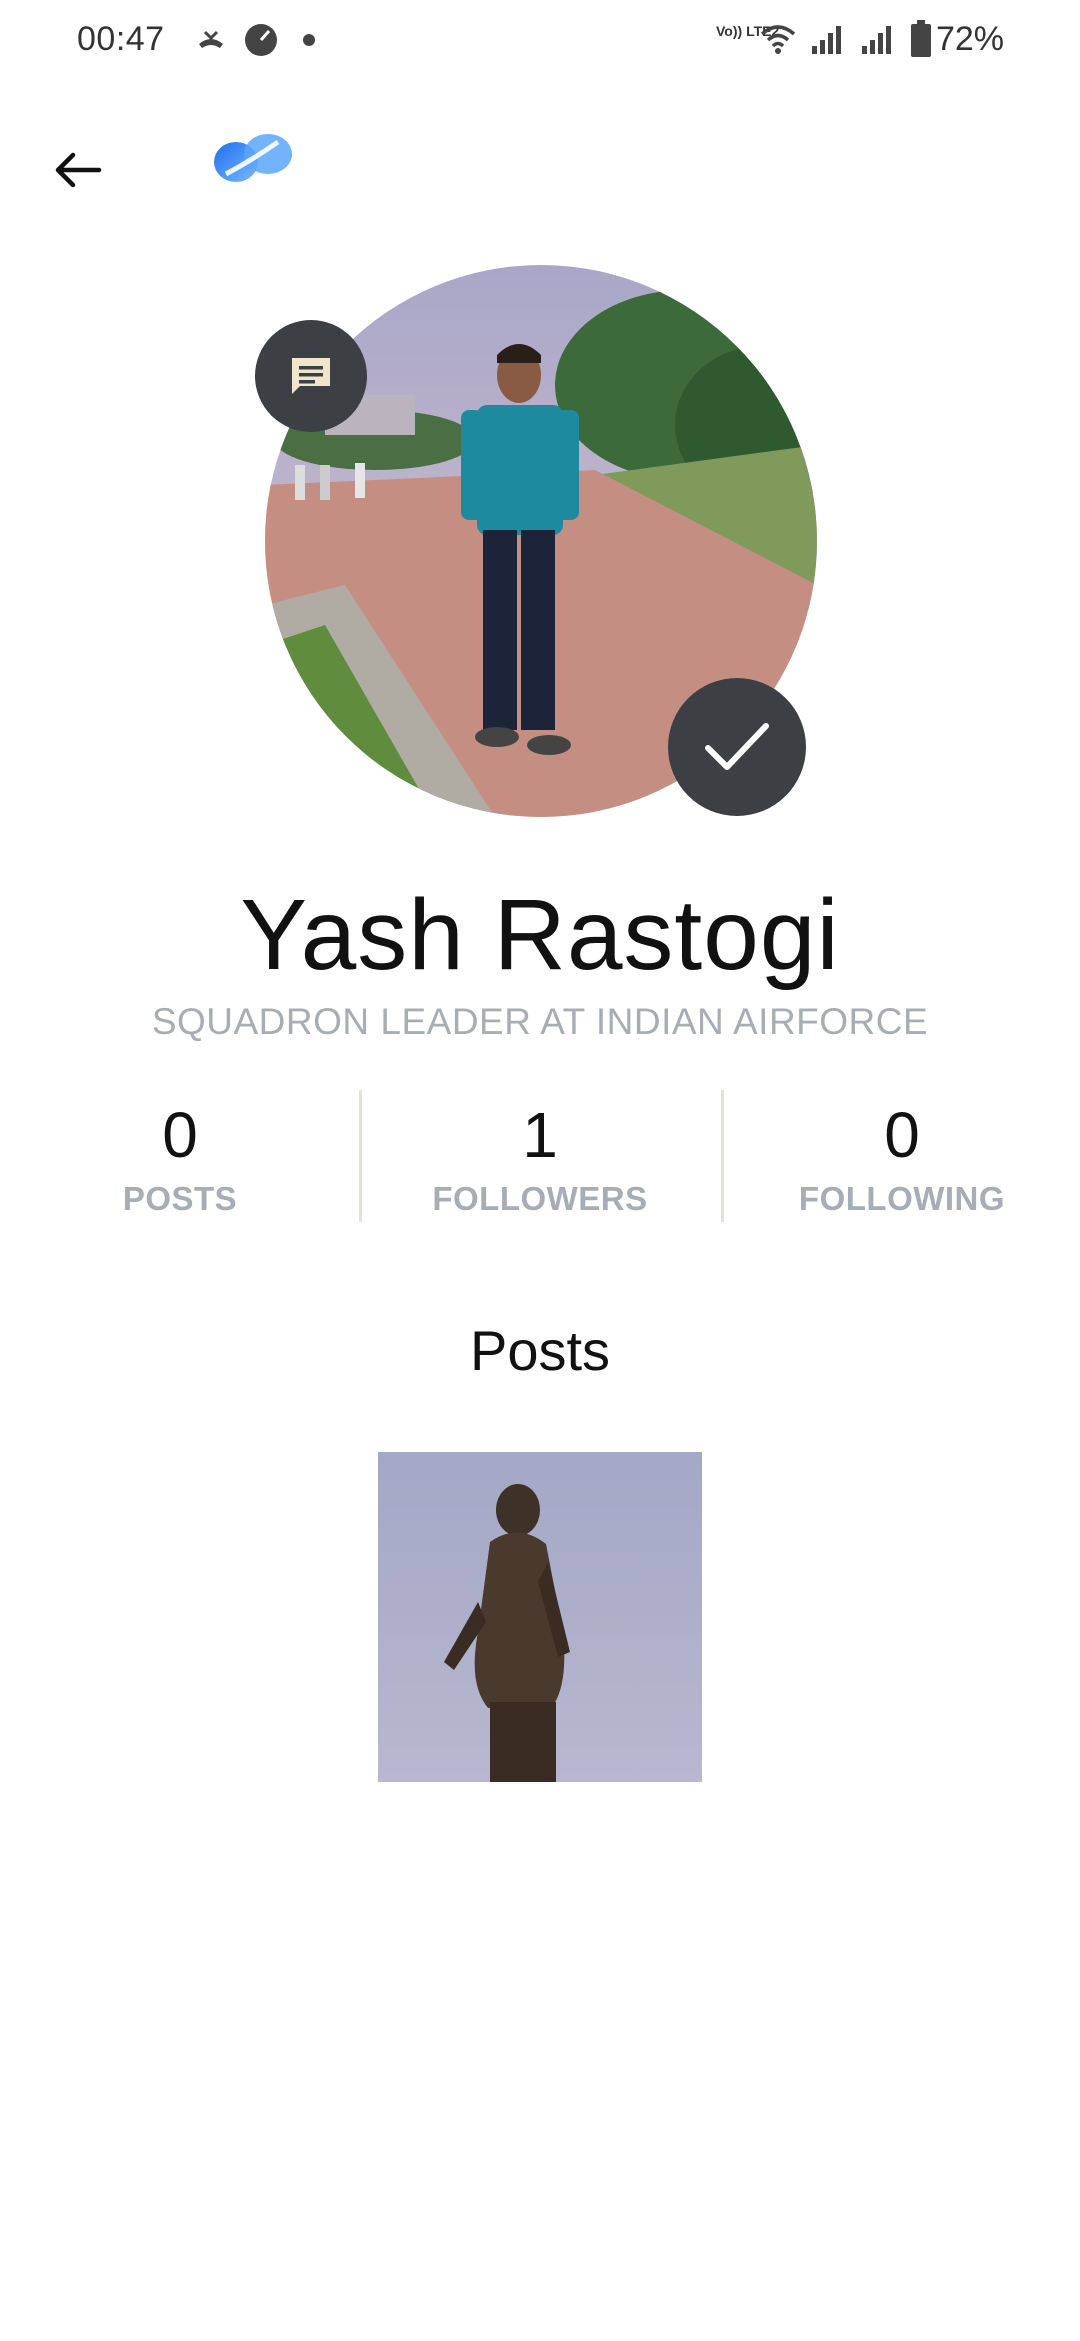 This screenshot has width=1080, height=2341. What do you see at coordinates (211, 39) in the screenshot?
I see `missed-call-icon` at bounding box center [211, 39].